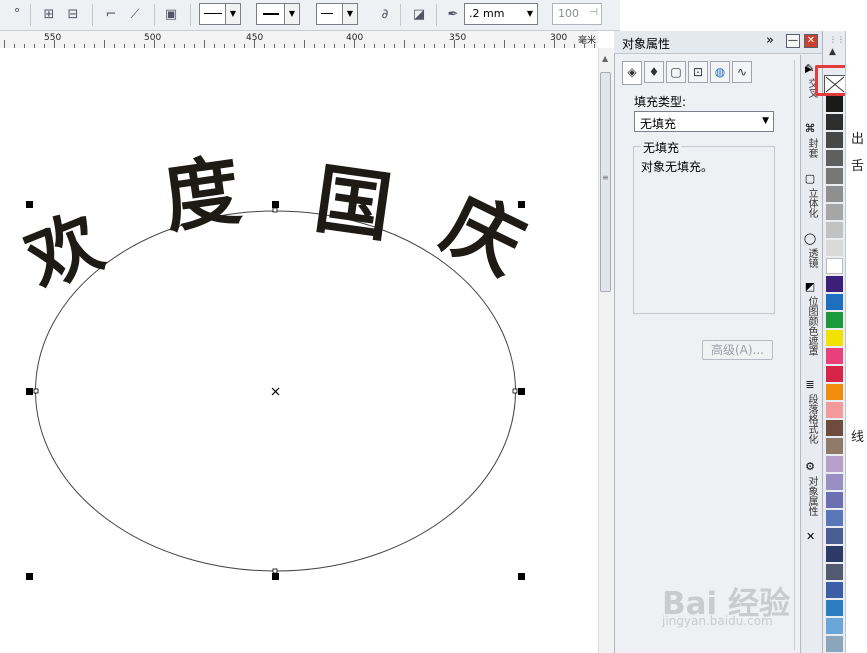 The image size is (867, 653). Describe the element at coordinates (793, 41) in the screenshot. I see `minimize-button: —` at that location.